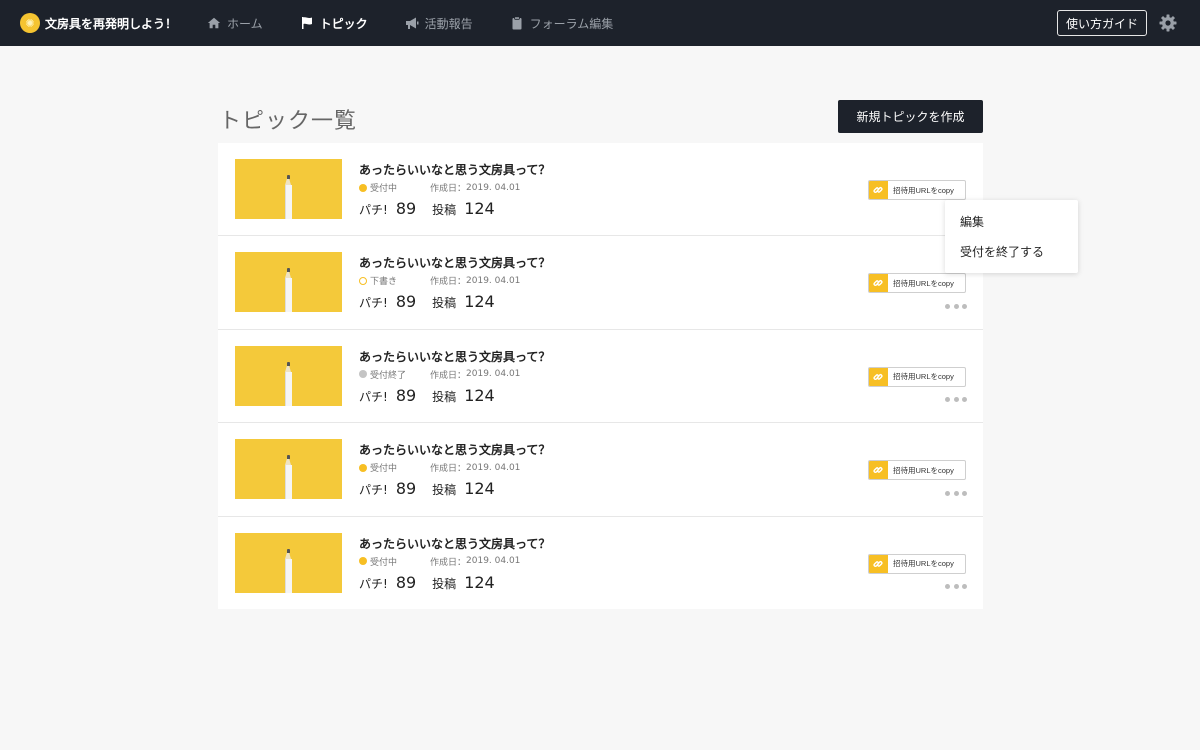  Describe the element at coordinates (333, 23) in the screenshot. I see `nav-item-topics: トピック` at that location.